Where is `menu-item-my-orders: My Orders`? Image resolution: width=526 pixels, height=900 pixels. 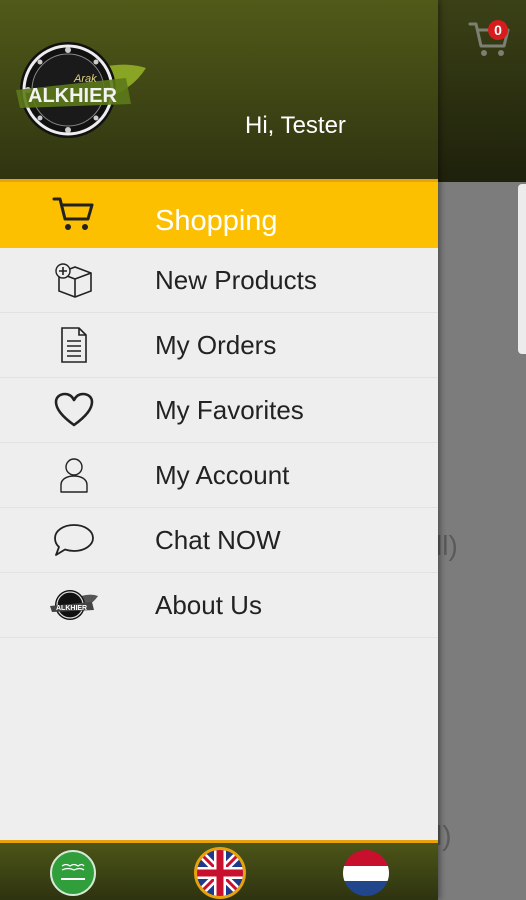 menu-item-my-orders: My Orders is located at coordinates (219, 345).